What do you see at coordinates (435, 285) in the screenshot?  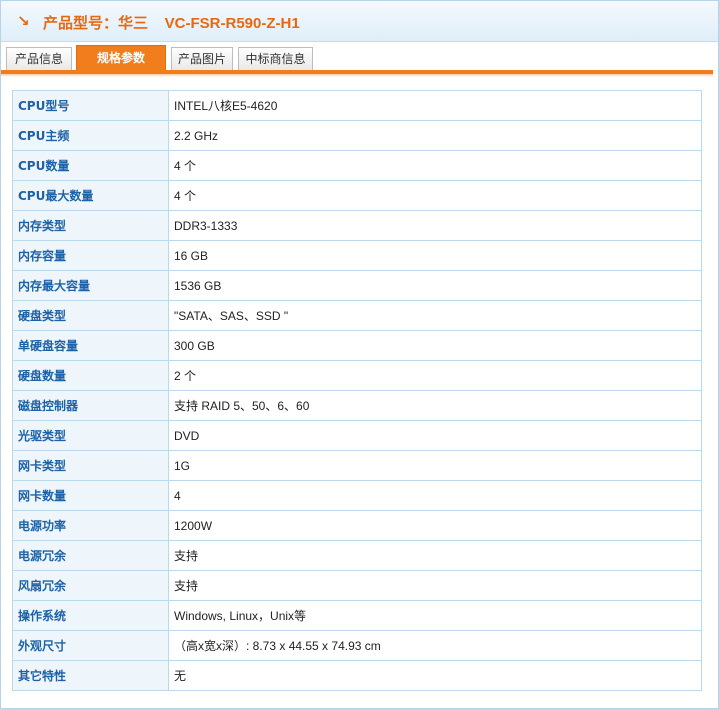 I see `spec-value: 1536 GB` at bounding box center [435, 285].